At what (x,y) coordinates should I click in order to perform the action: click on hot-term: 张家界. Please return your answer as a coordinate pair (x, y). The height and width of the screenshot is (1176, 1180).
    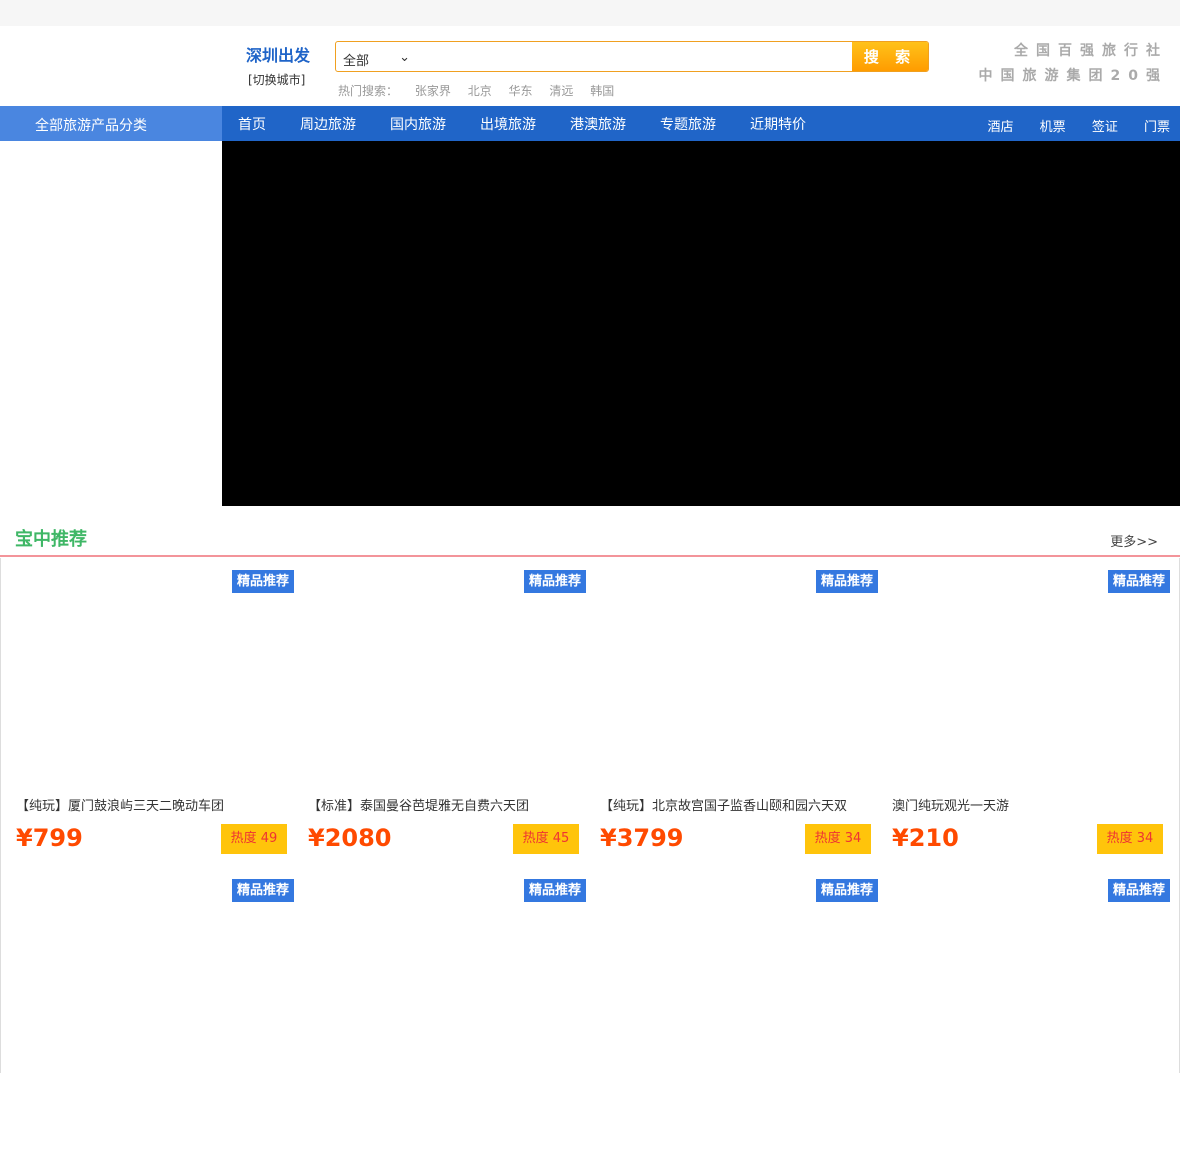
    Looking at the image, I should click on (433, 91).